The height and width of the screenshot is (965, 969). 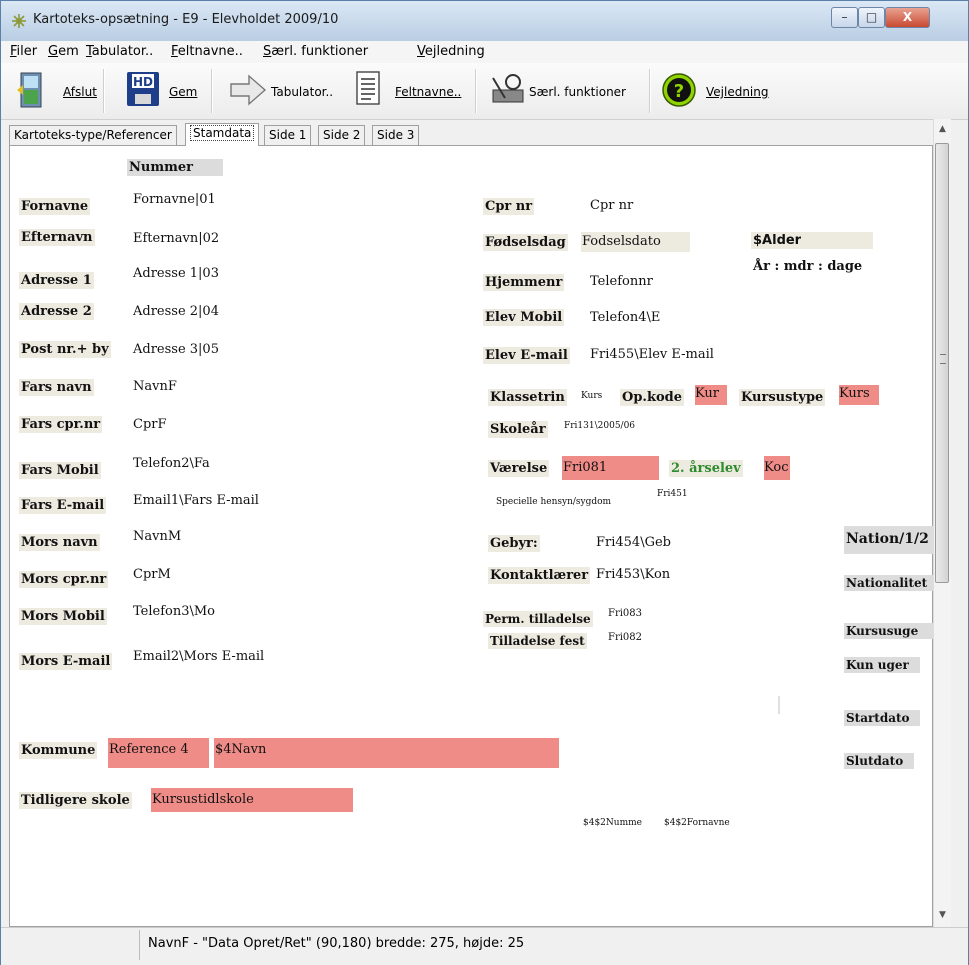 I want to click on field-hjemmenr: Telefonnr, so click(x=621, y=281).